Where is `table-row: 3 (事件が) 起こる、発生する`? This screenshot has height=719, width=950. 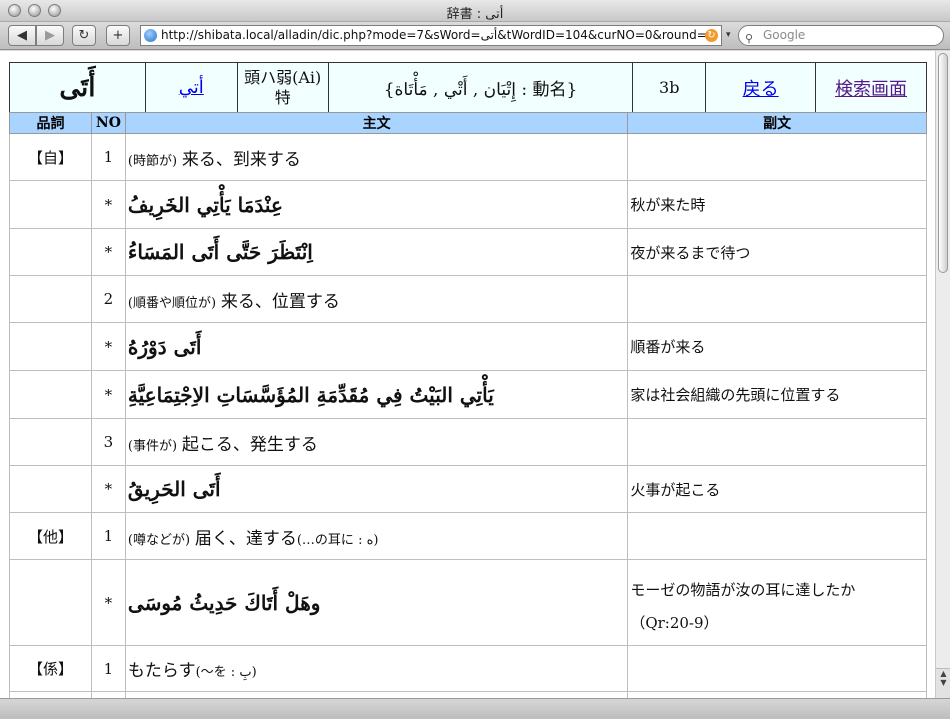
table-row: 3 (事件が) 起こる、発生する is located at coordinates (468, 442).